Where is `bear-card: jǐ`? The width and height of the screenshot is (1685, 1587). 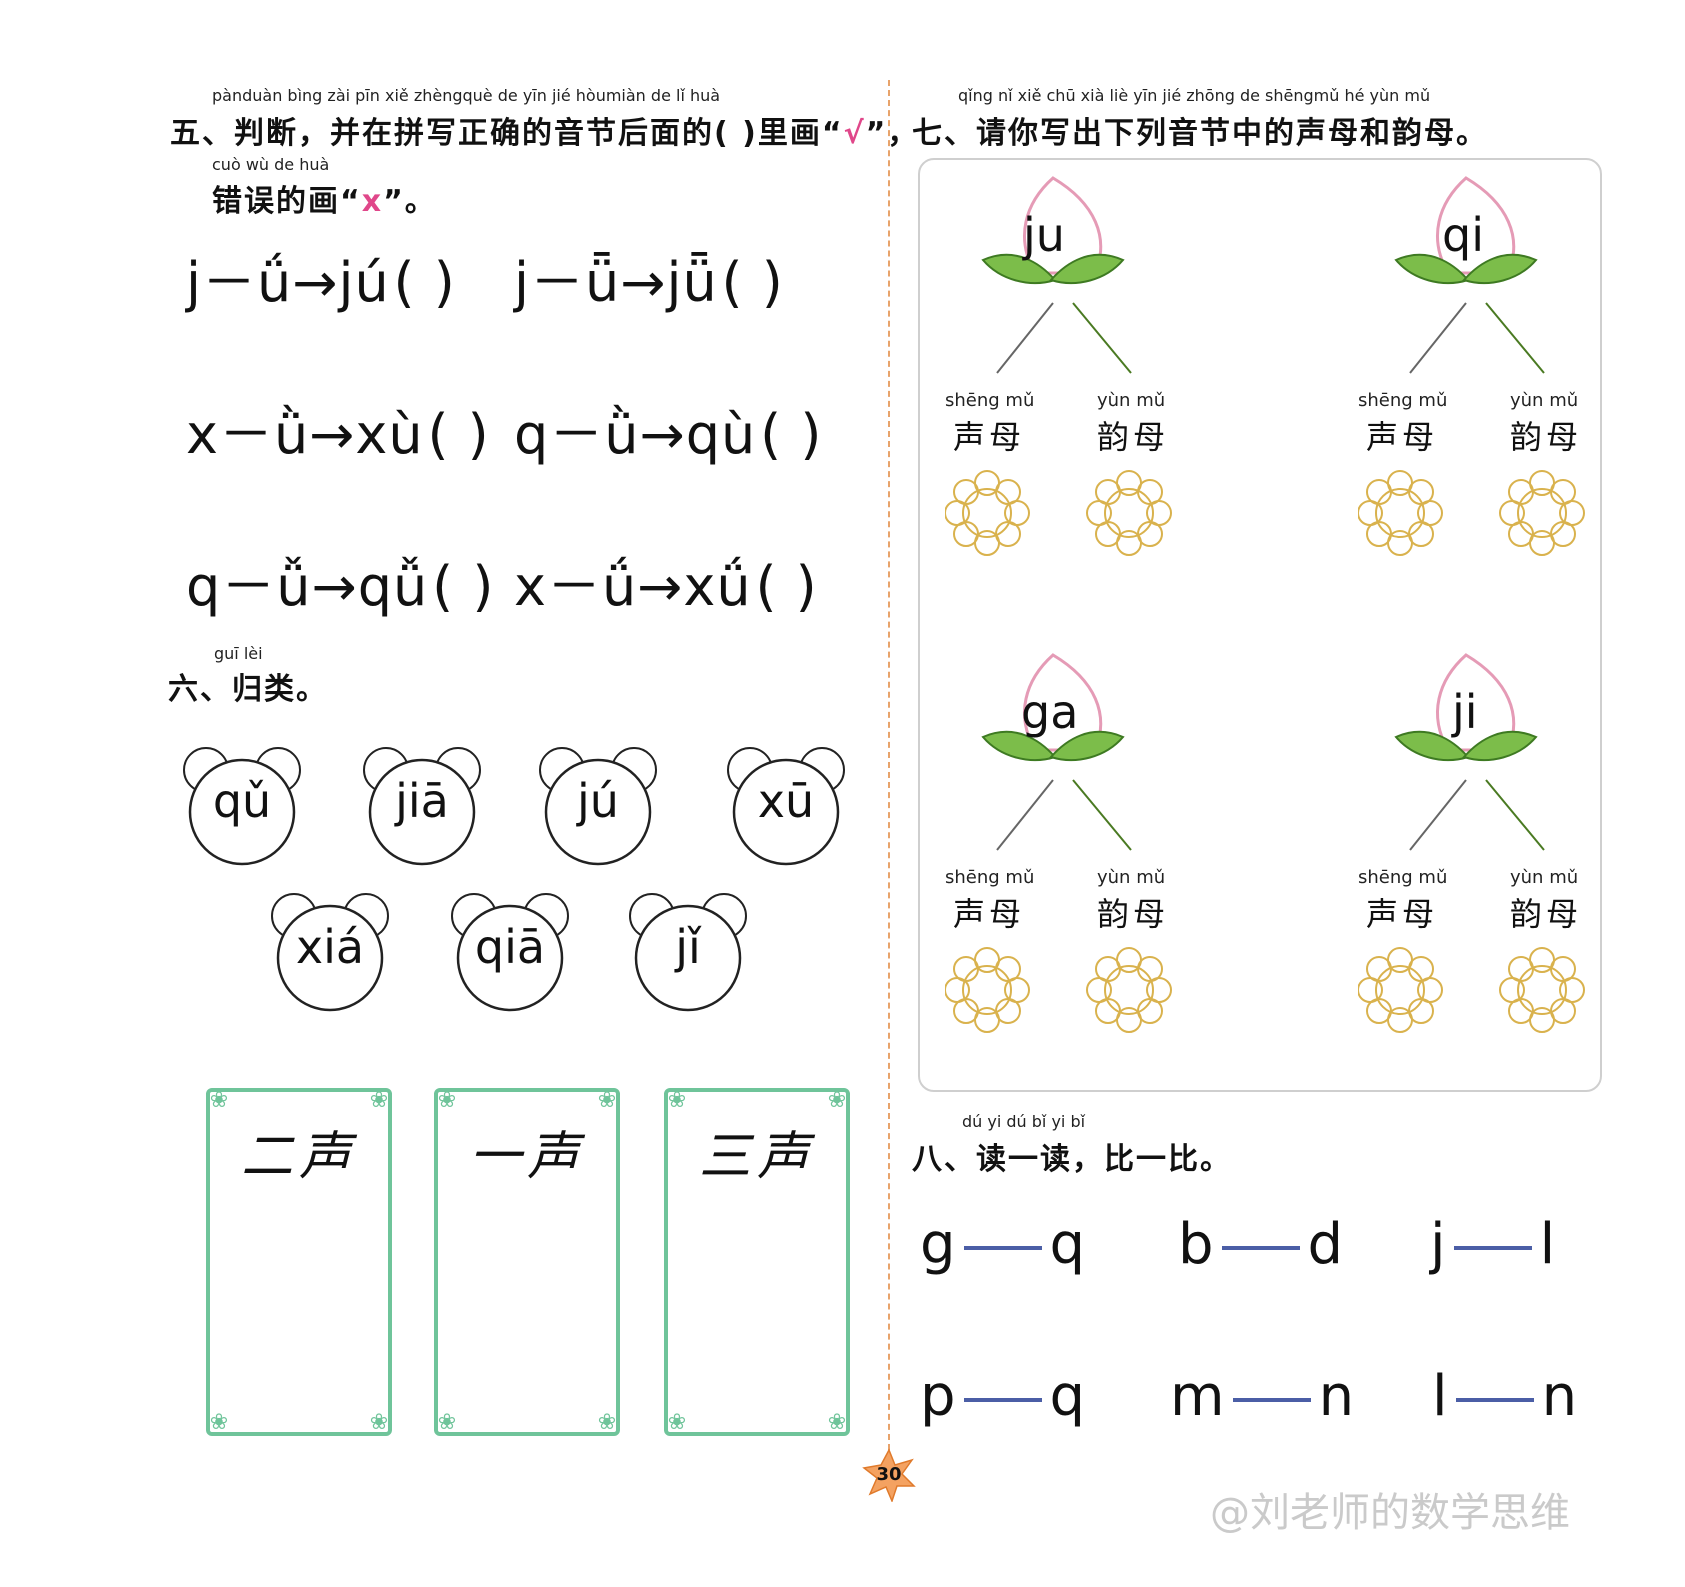
bear-card: jǐ is located at coordinates (688, 951).